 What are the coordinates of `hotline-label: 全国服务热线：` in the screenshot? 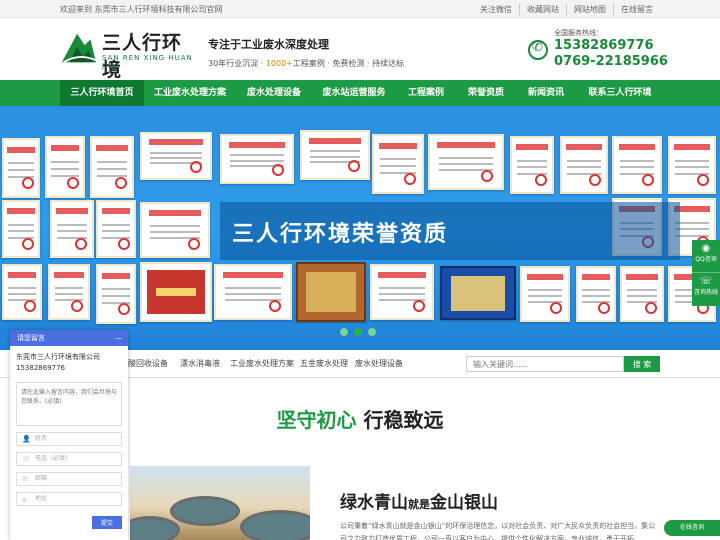 It's located at (578, 33).